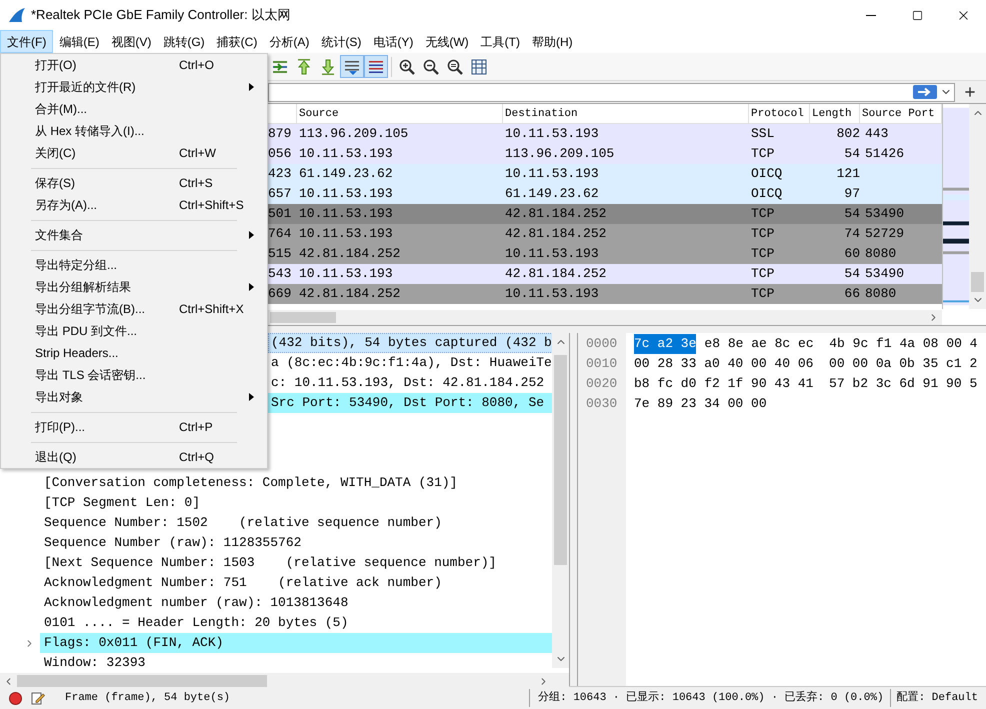 Image resolution: width=986 pixels, height=709 pixels. What do you see at coordinates (55, 457) in the screenshot?
I see `menu-entry-label: 退出(Q)` at bounding box center [55, 457].